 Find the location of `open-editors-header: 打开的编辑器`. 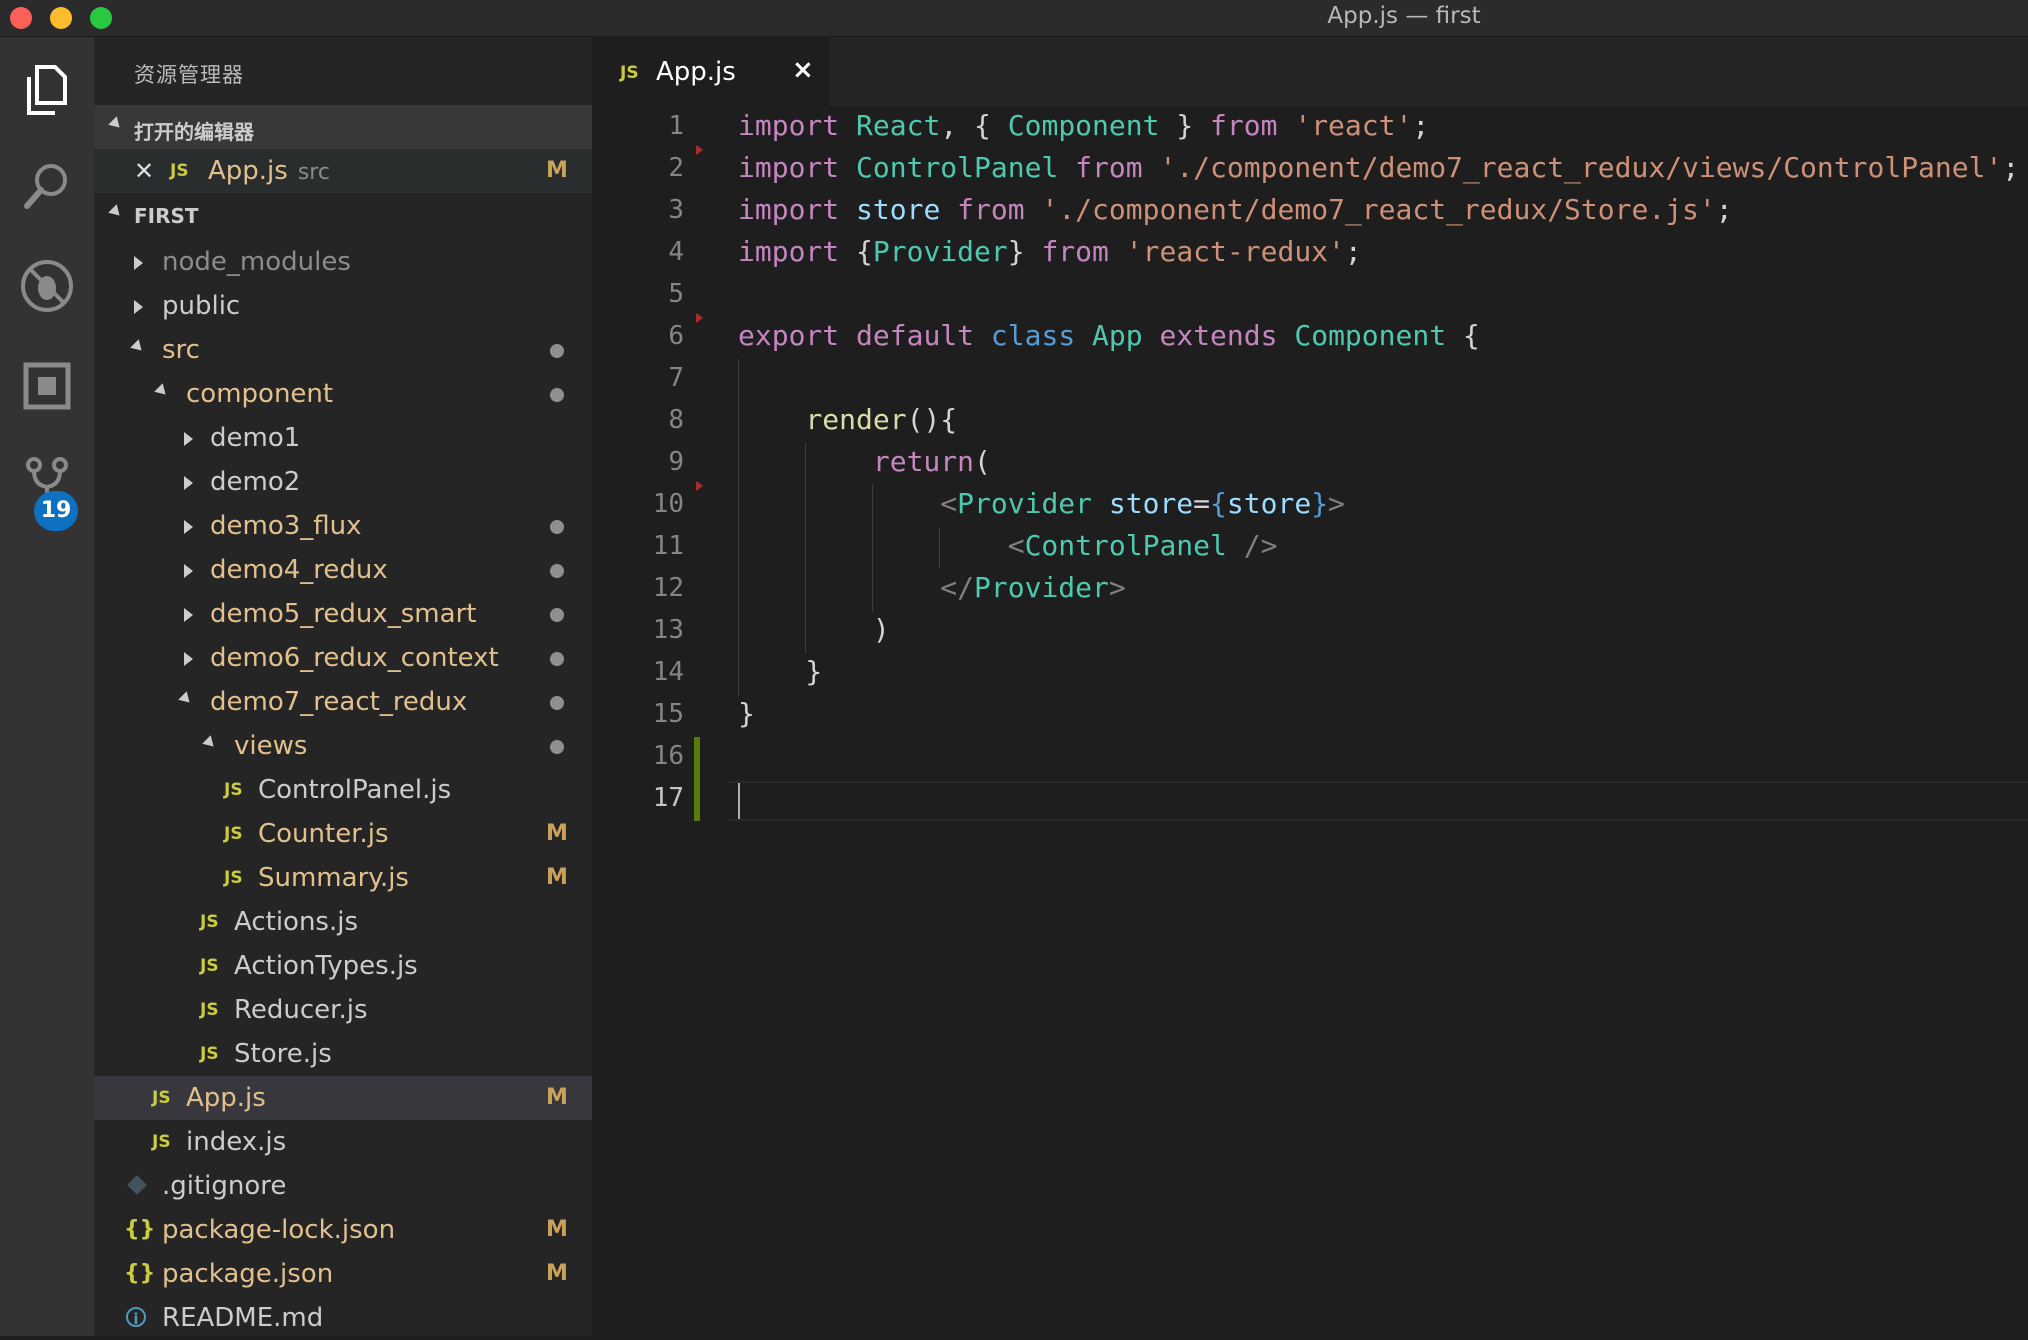

open-editors-header: 打开的编辑器 is located at coordinates (343, 127).